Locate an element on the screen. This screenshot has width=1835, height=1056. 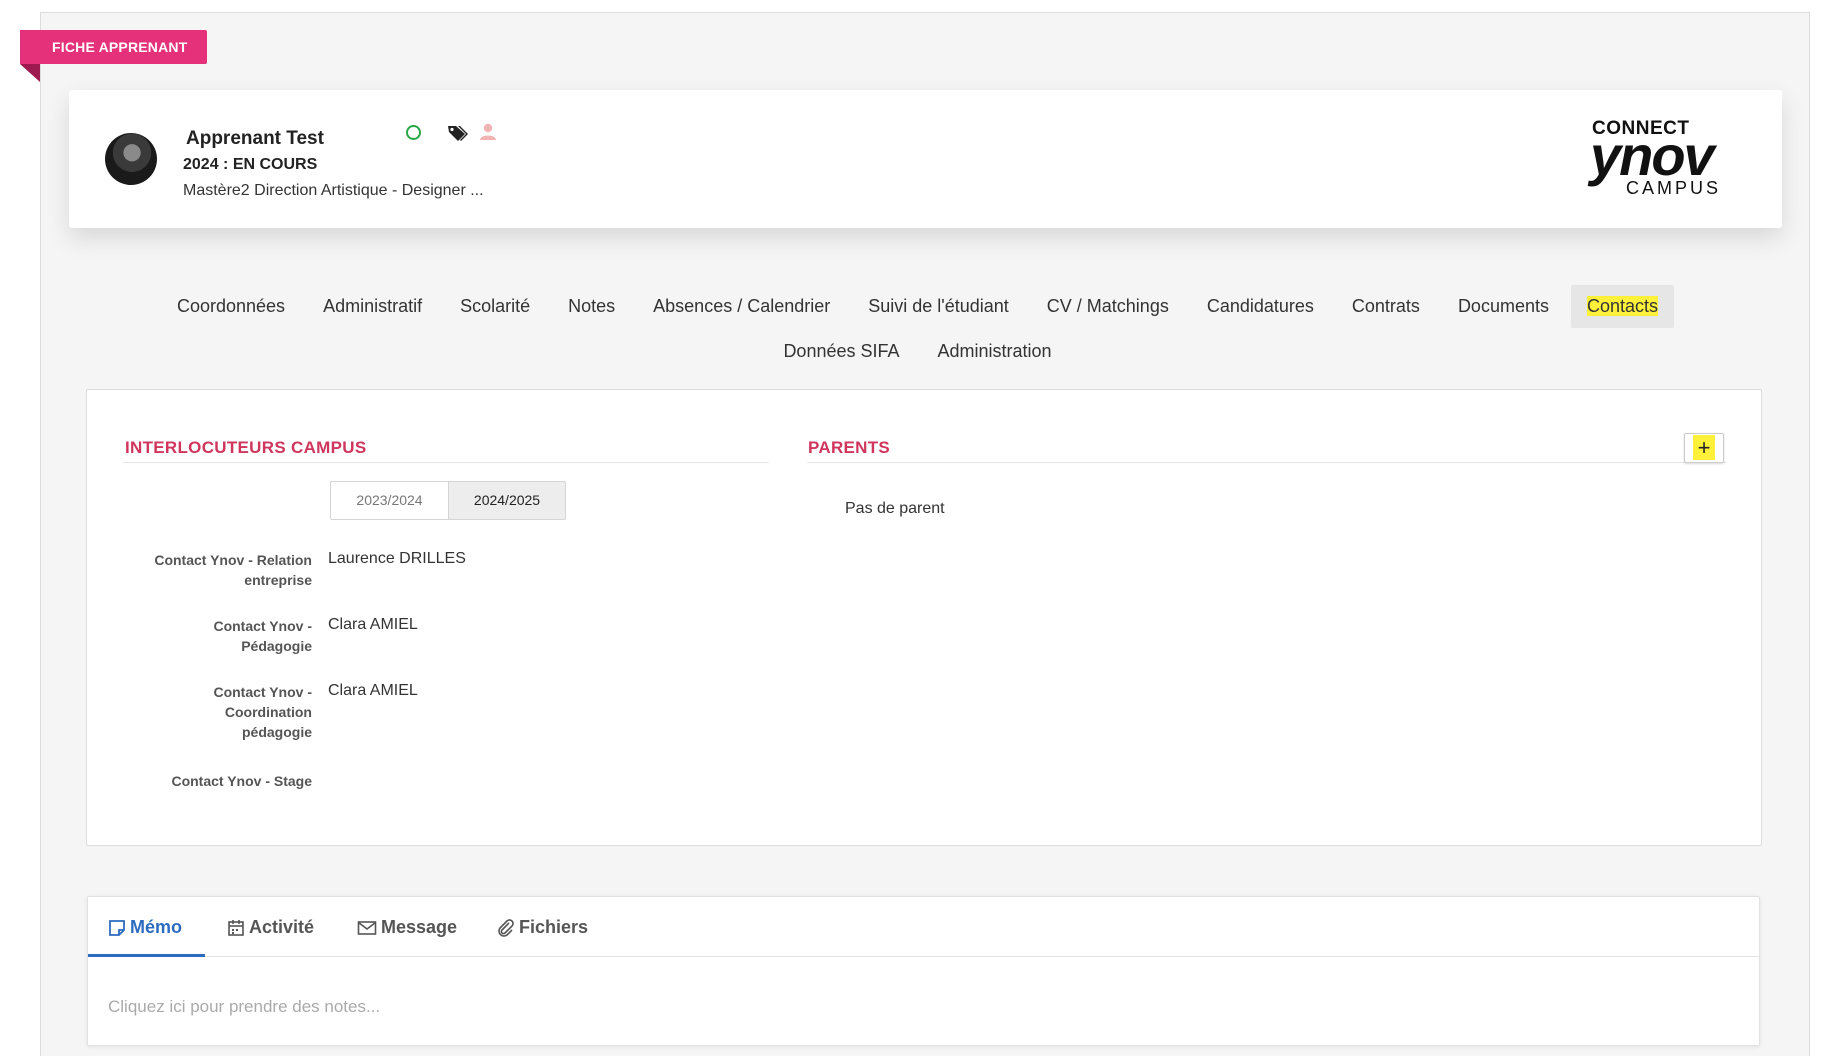
contact-label-coordination-pedagogie: Contact Ynov - Coordination pédagogie is located at coordinates (262, 712).